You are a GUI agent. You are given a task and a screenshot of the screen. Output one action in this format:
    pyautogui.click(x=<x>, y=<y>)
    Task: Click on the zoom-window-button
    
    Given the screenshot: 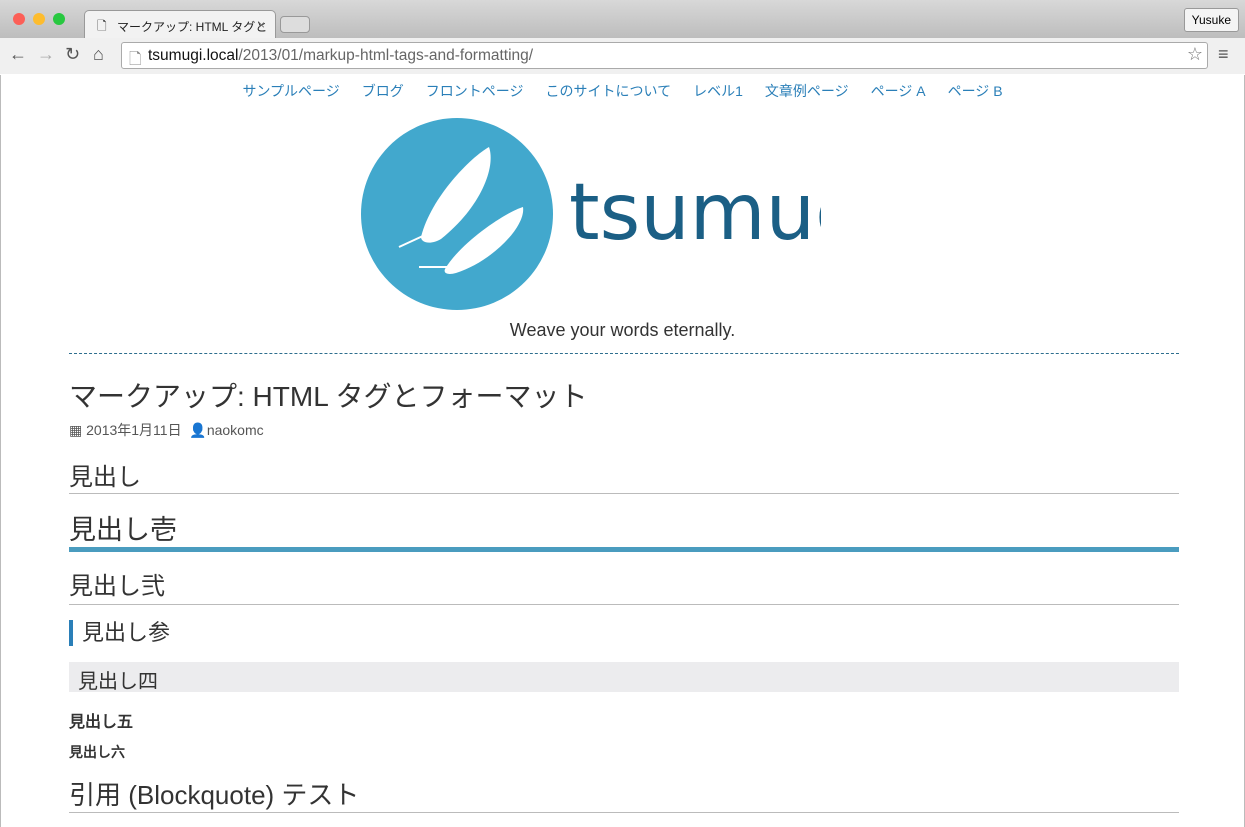 What is the action you would take?
    pyautogui.click(x=59, y=19)
    